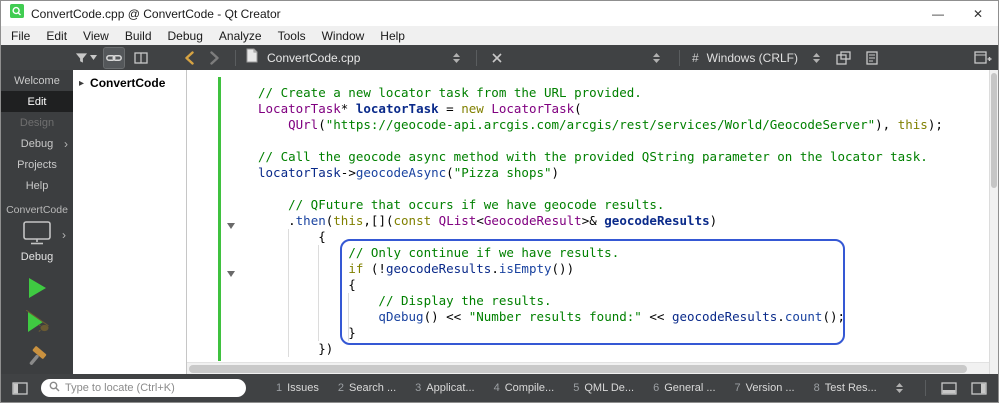  I want to click on editor-toolbar-right: # Windows (CRLF), so click(764, 58).